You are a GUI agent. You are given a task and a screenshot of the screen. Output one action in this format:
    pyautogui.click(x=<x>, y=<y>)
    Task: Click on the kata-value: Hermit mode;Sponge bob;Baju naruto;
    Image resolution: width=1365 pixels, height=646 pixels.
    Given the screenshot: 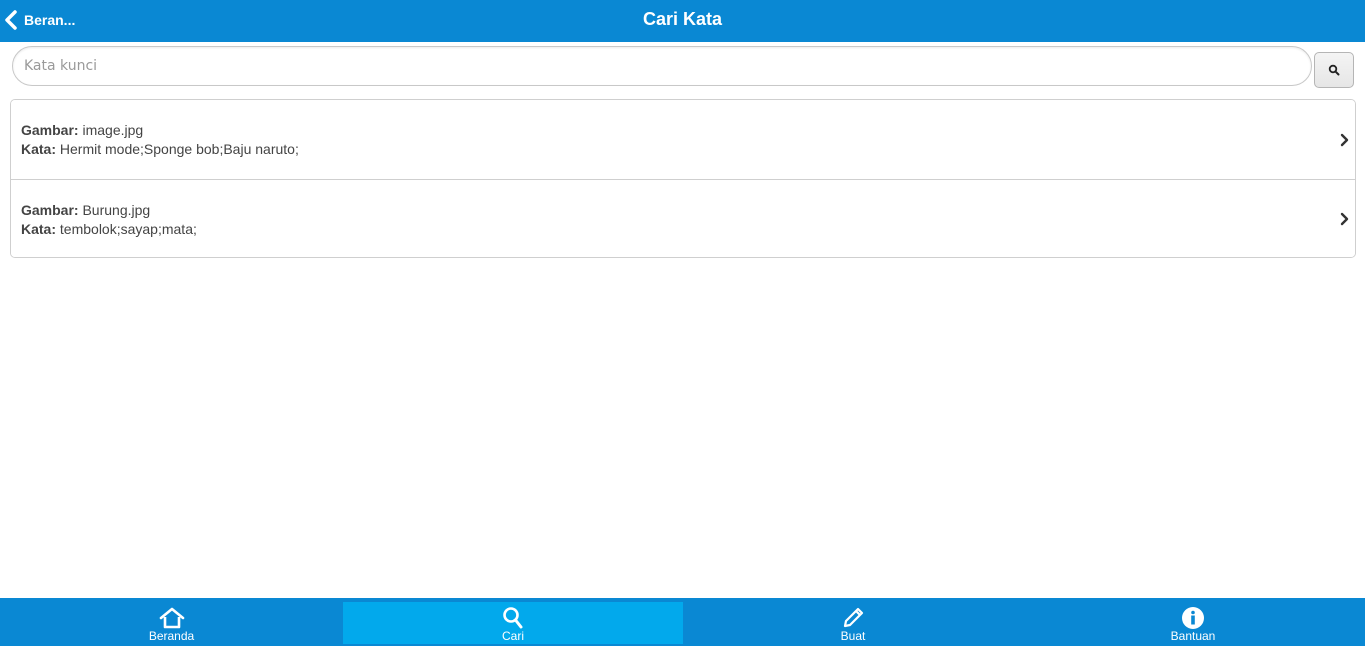 What is the action you would take?
    pyautogui.click(x=179, y=149)
    